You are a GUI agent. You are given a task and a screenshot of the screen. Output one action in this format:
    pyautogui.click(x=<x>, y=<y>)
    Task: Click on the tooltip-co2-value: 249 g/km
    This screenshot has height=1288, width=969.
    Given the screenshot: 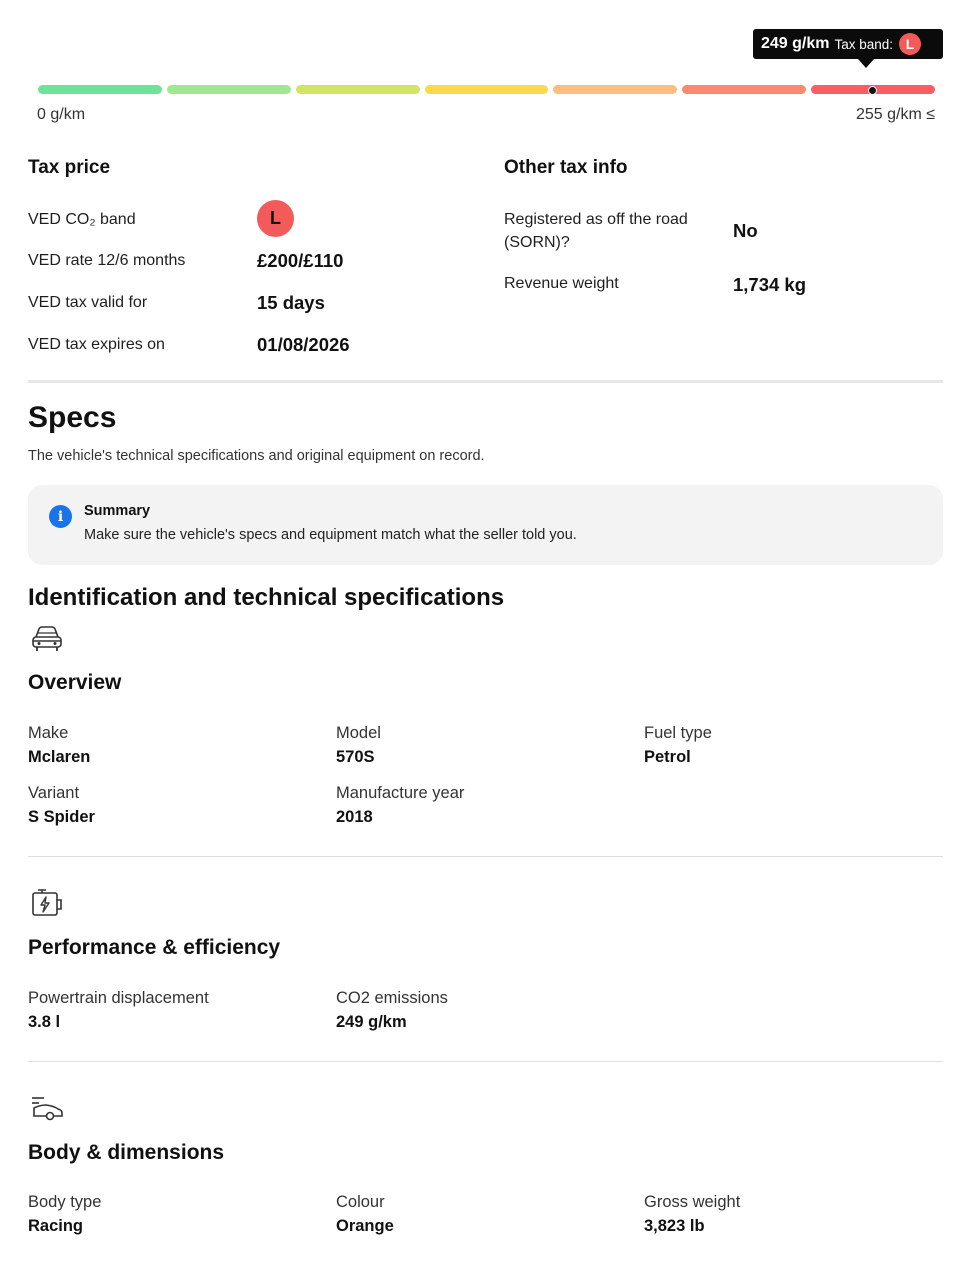 What is the action you would take?
    pyautogui.click(x=795, y=43)
    